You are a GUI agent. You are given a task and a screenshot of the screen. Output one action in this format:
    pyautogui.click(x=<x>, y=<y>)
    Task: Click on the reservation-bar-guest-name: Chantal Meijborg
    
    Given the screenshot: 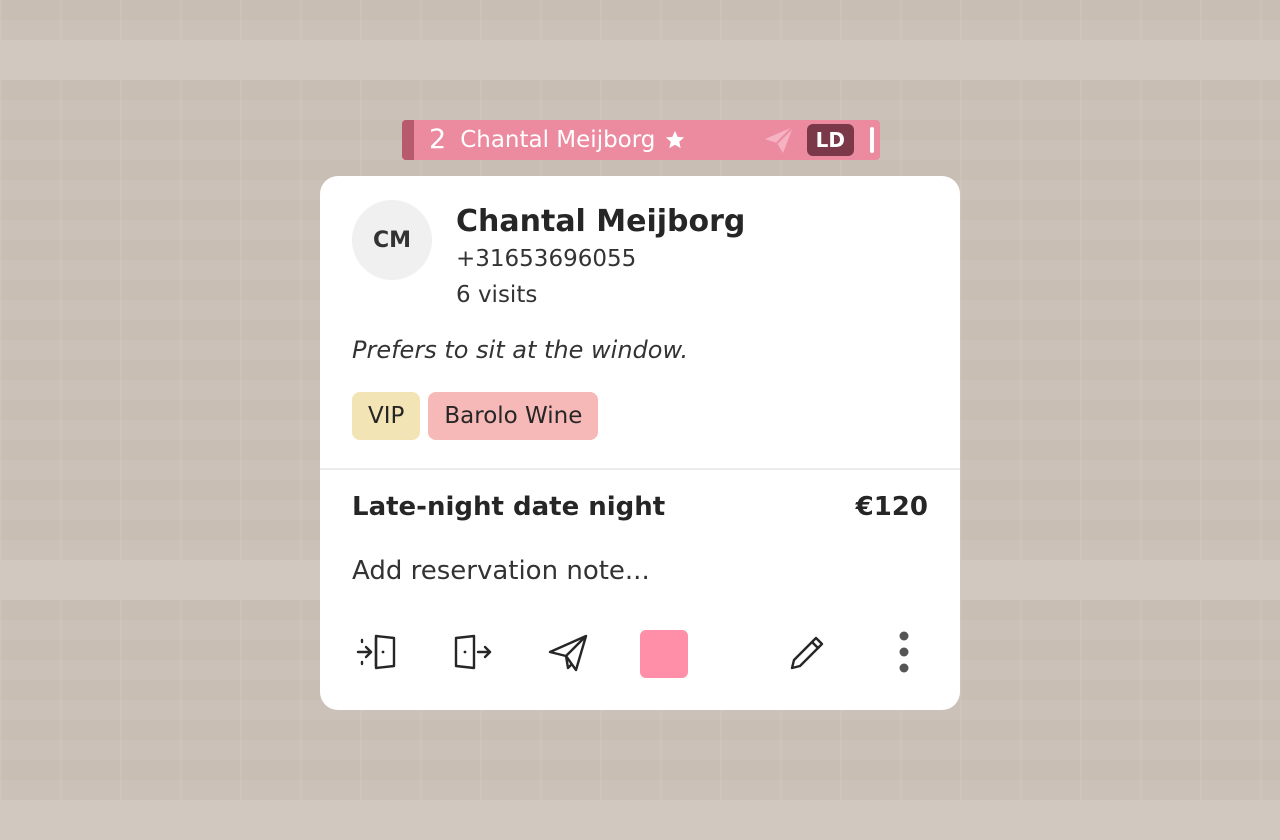 What is the action you would take?
    pyautogui.click(x=558, y=140)
    